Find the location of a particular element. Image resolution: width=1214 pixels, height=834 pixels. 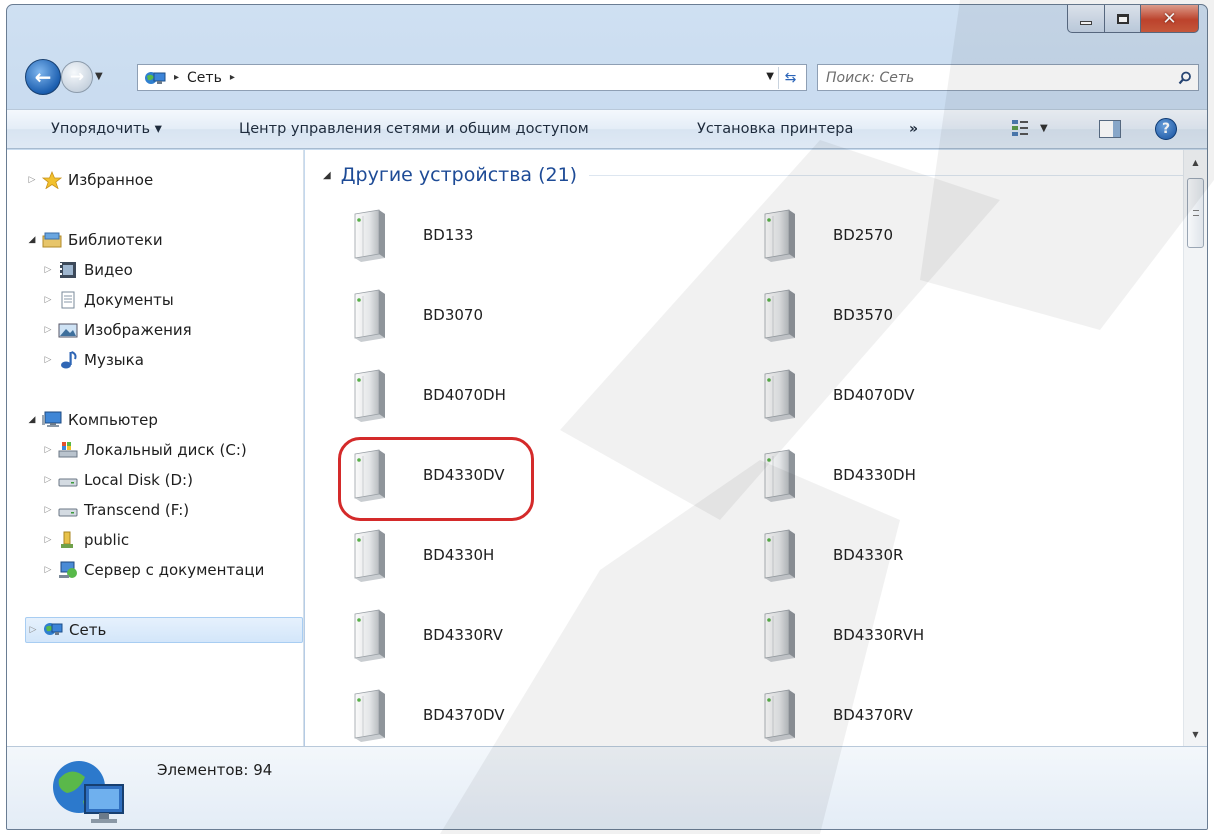

forward-button: → is located at coordinates (77, 77).